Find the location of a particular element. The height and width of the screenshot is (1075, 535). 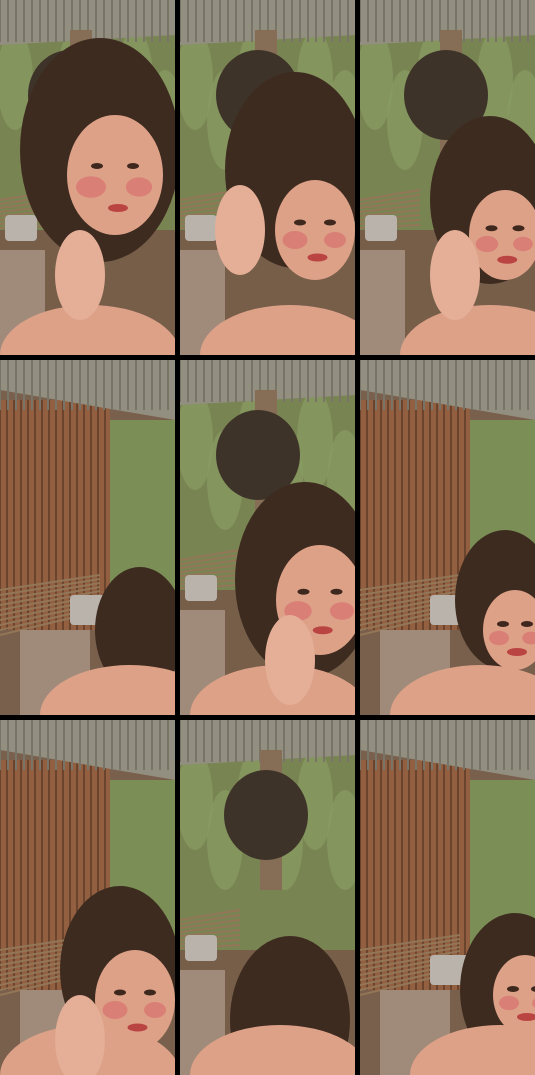

photo-tile-9-woman-partial-face is located at coordinates (447, 897).